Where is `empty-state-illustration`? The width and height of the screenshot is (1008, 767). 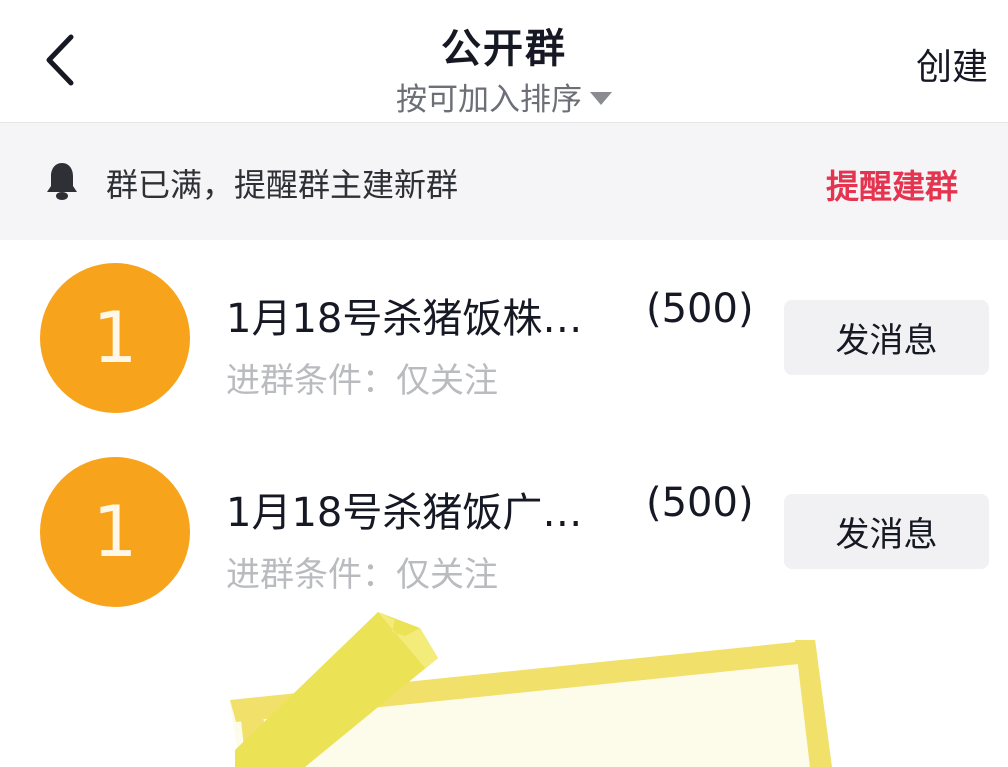 empty-state-illustration is located at coordinates (531, 689).